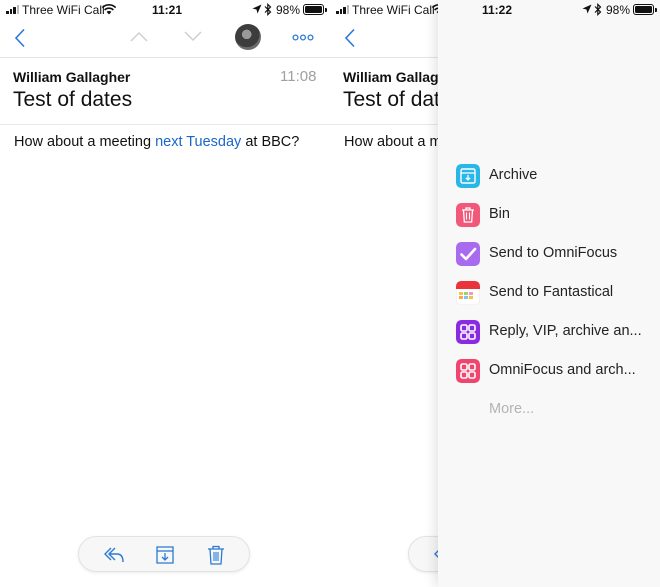  What do you see at coordinates (165, 124) in the screenshot?
I see `header-divider` at bounding box center [165, 124].